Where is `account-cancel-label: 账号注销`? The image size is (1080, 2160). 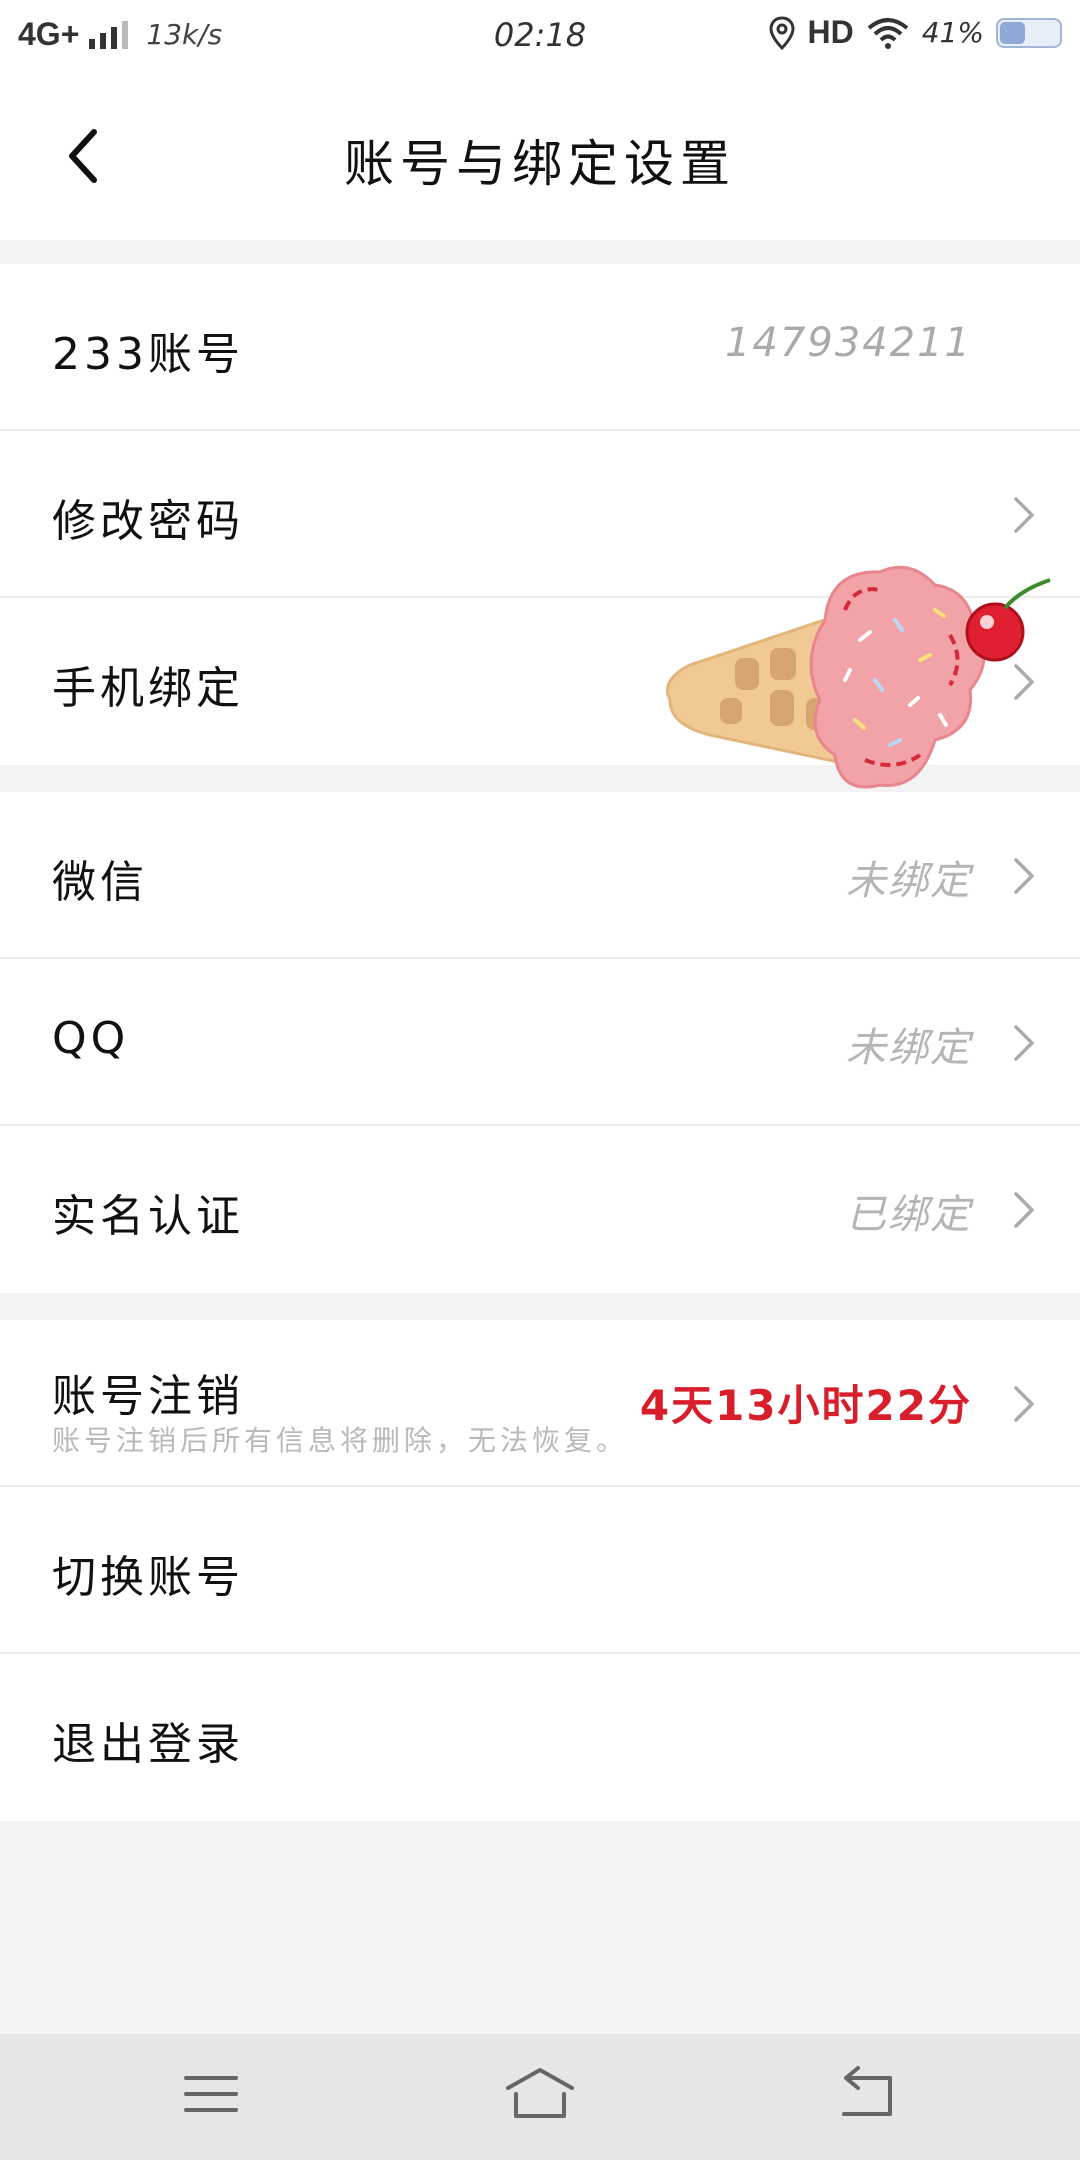 account-cancel-label: 账号注销 is located at coordinates (148, 1396).